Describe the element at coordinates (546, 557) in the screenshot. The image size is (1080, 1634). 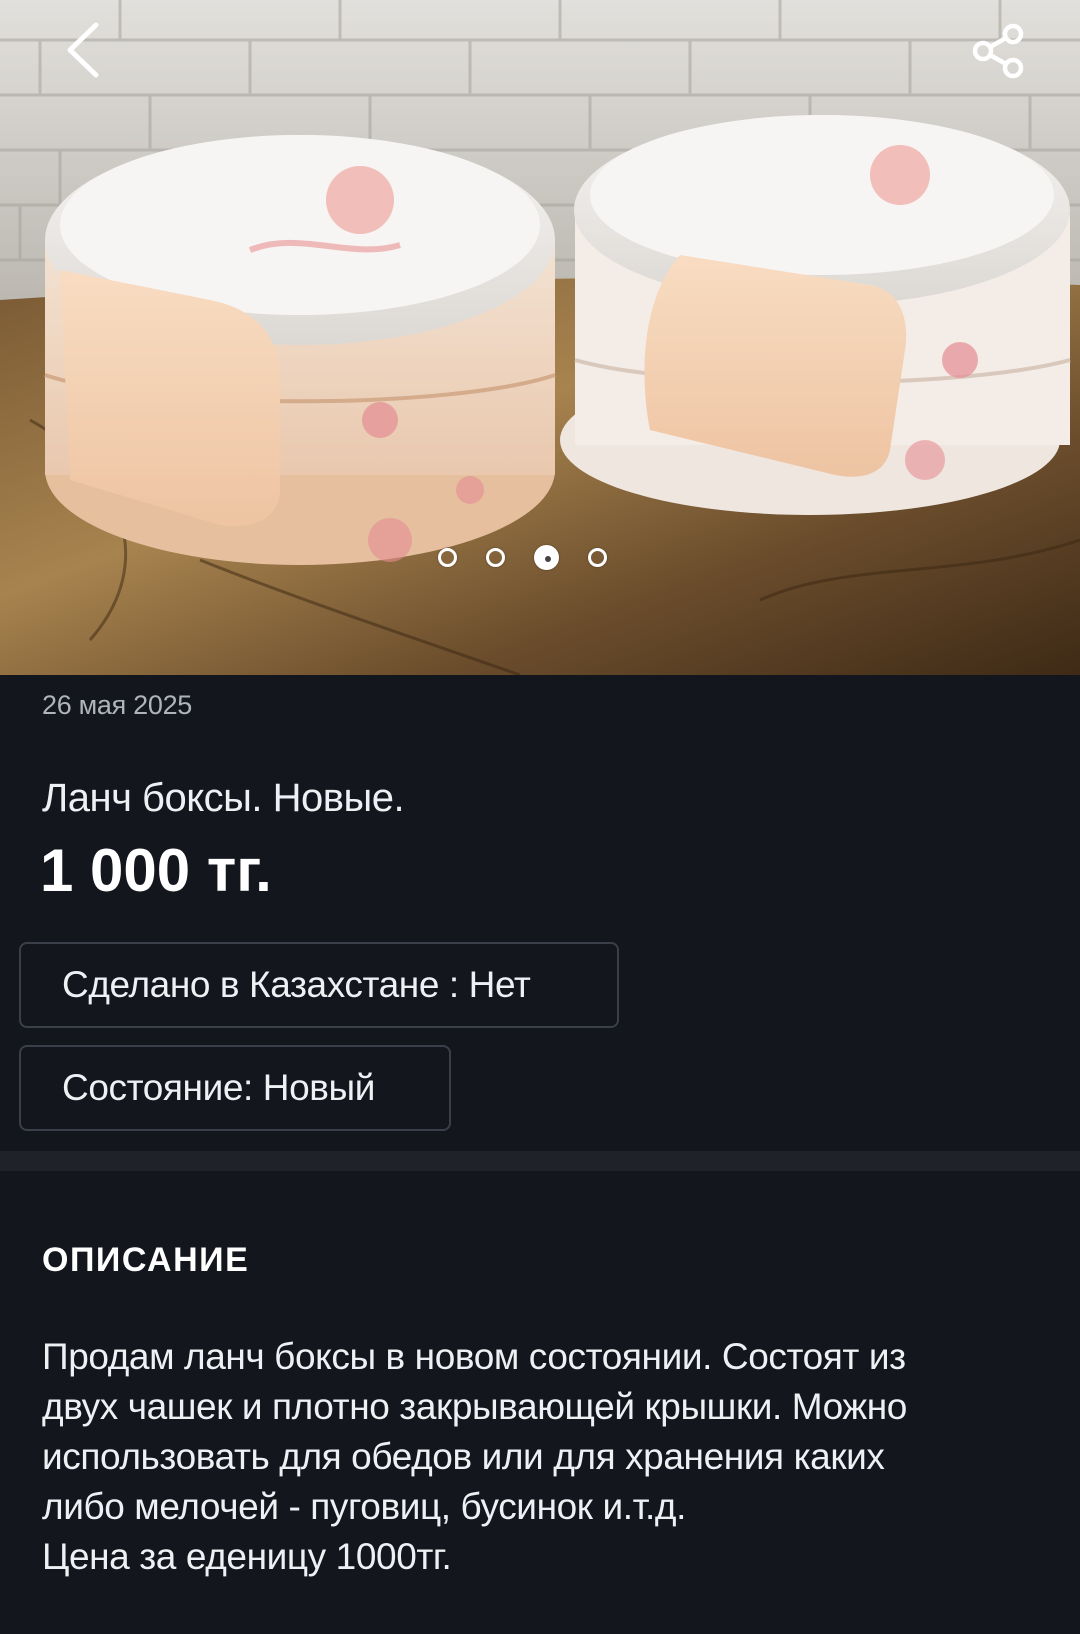
I see `gallery-dot-active` at that location.